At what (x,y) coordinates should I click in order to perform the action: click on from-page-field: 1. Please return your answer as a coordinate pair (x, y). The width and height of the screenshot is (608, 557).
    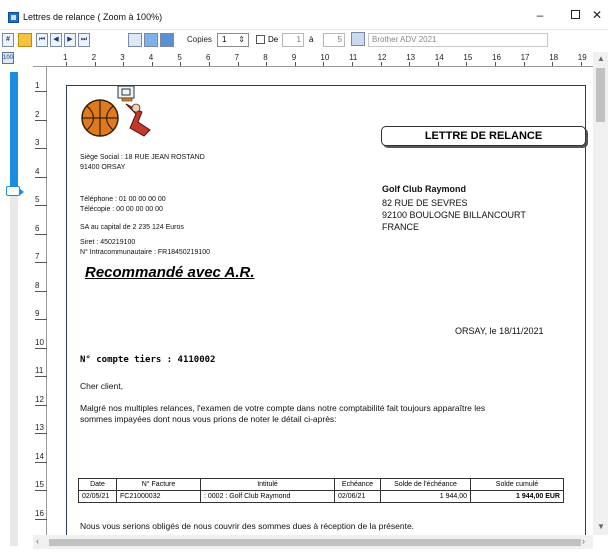
    Looking at the image, I should click on (293, 40).